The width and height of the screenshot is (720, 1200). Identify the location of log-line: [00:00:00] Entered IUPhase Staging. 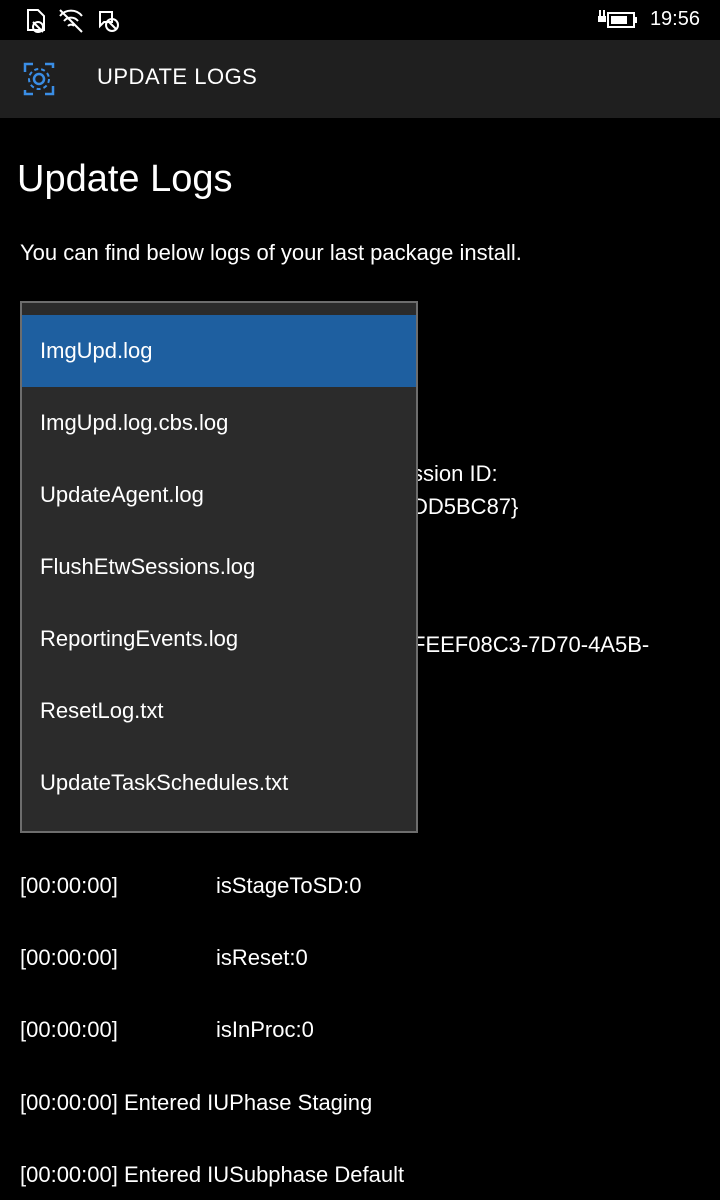
(196, 1103).